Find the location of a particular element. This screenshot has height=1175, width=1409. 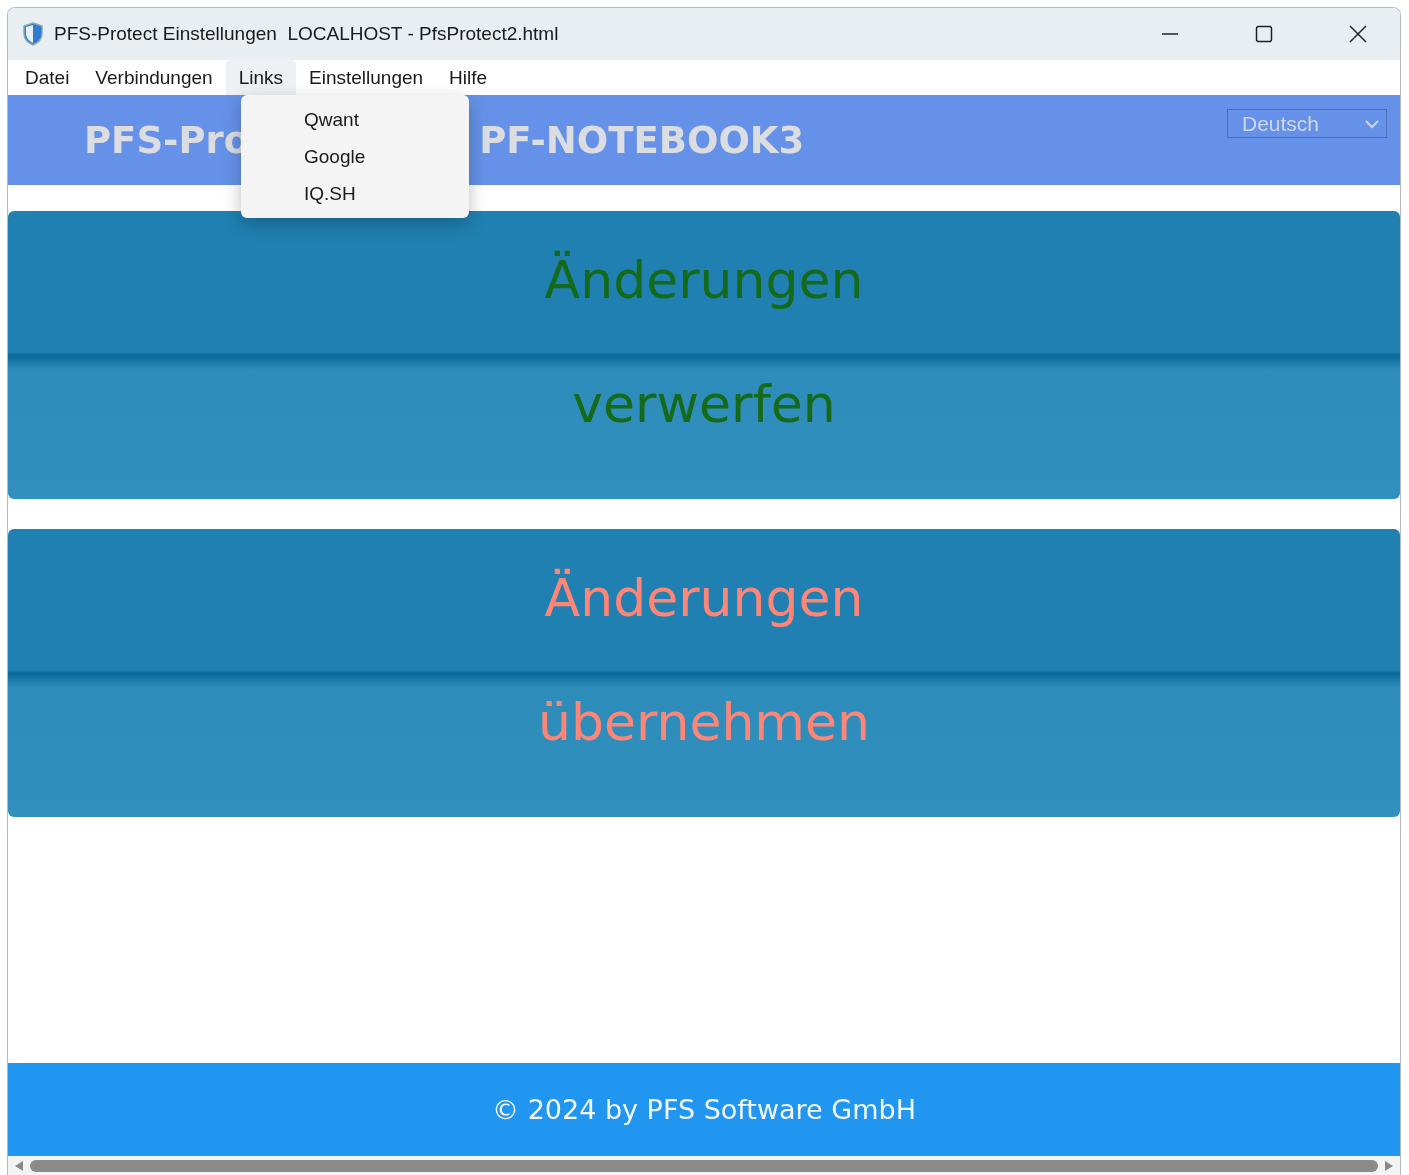

dropdown-item: IQ.SH is located at coordinates (355, 193).